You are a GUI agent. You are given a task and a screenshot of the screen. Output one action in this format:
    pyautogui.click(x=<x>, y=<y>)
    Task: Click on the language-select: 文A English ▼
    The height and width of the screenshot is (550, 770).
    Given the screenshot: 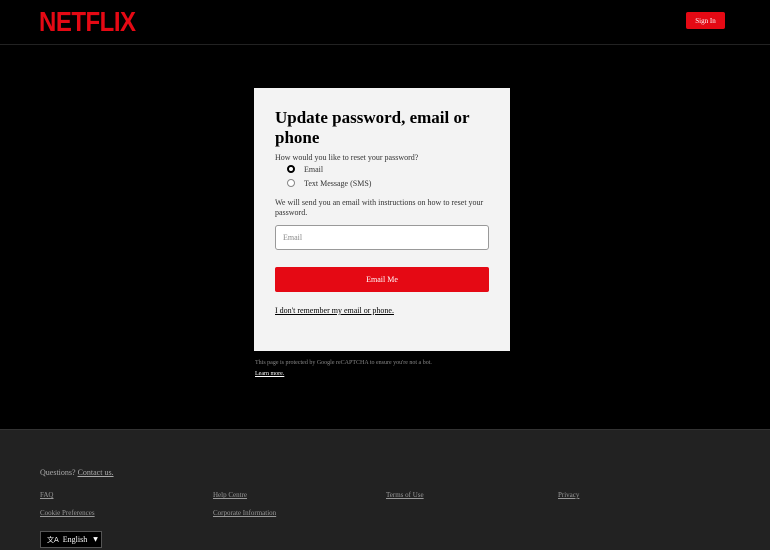 What is the action you would take?
    pyautogui.click(x=71, y=539)
    